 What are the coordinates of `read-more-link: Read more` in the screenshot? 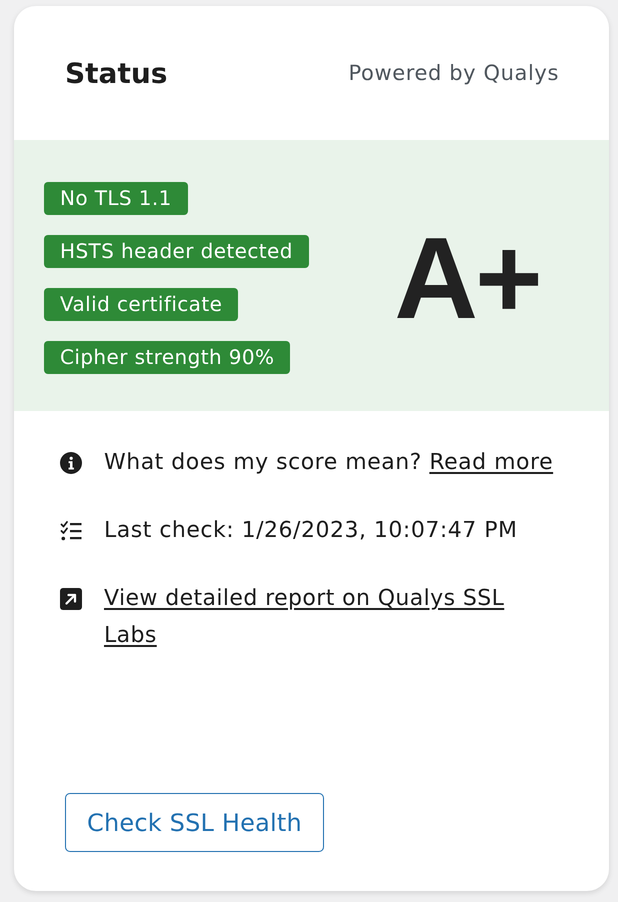 It's located at (491, 462).